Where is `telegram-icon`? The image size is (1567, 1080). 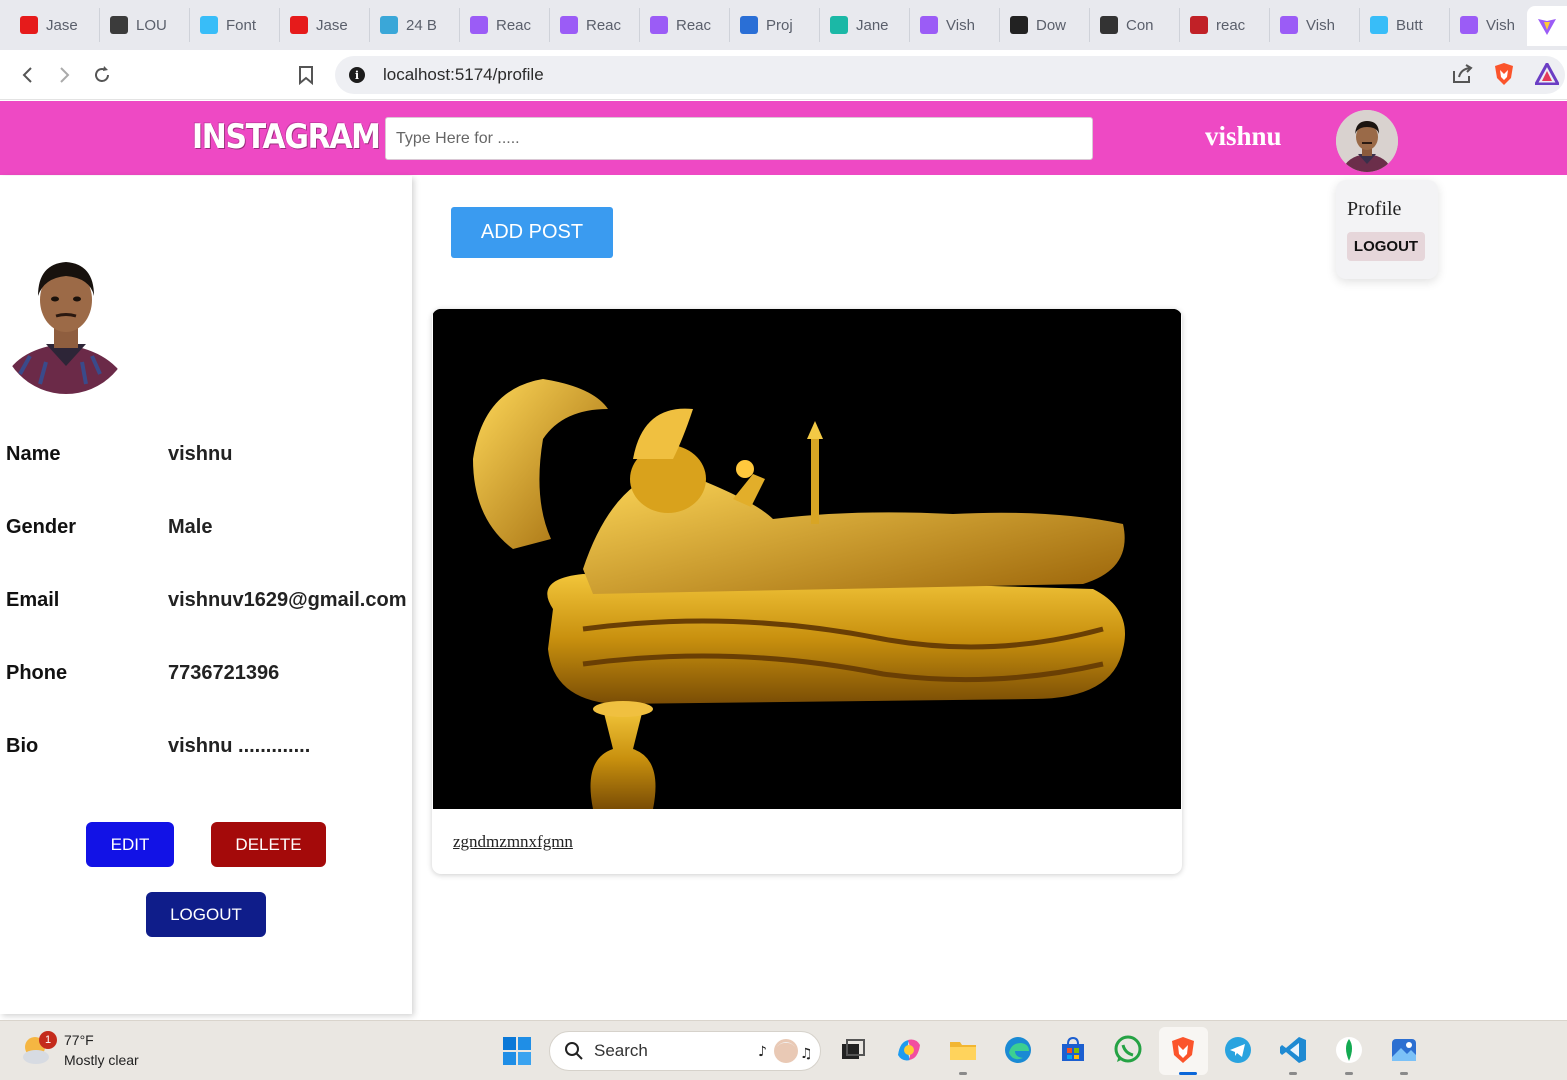
telegram-icon is located at coordinates (1238, 1050).